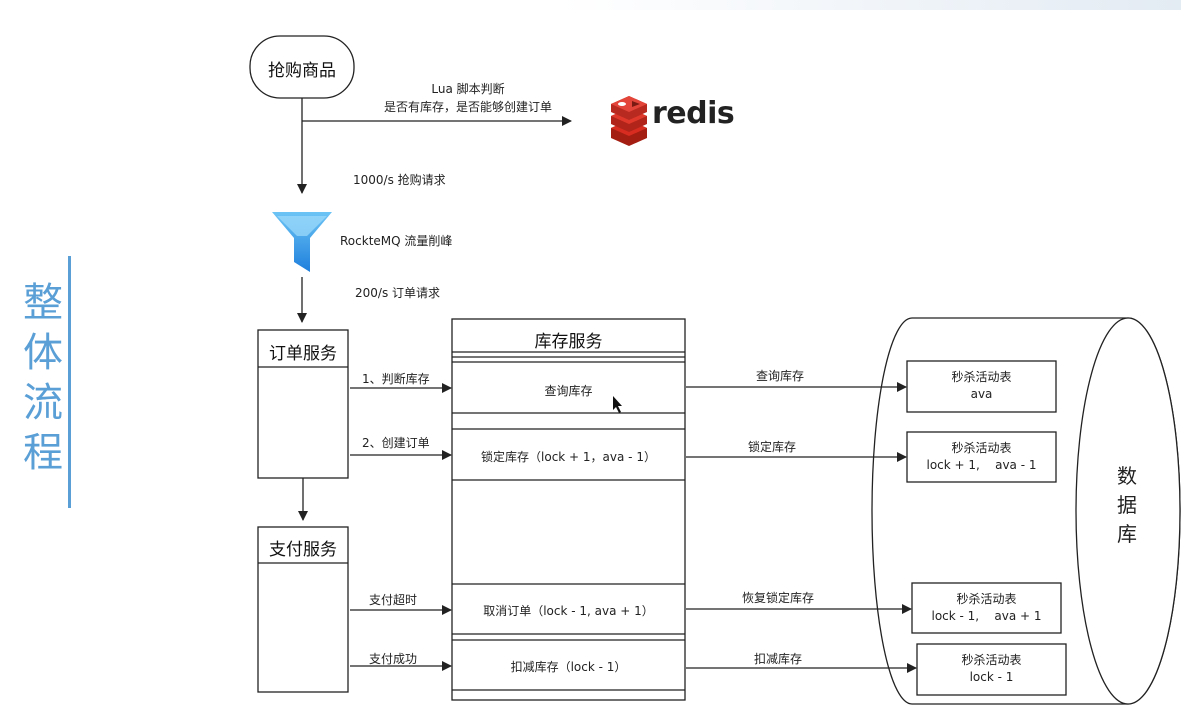 The image size is (1181, 720). Describe the element at coordinates (991, 669) in the screenshot. I see `table-4-text: 秒杀活动表 lock - 1` at that location.